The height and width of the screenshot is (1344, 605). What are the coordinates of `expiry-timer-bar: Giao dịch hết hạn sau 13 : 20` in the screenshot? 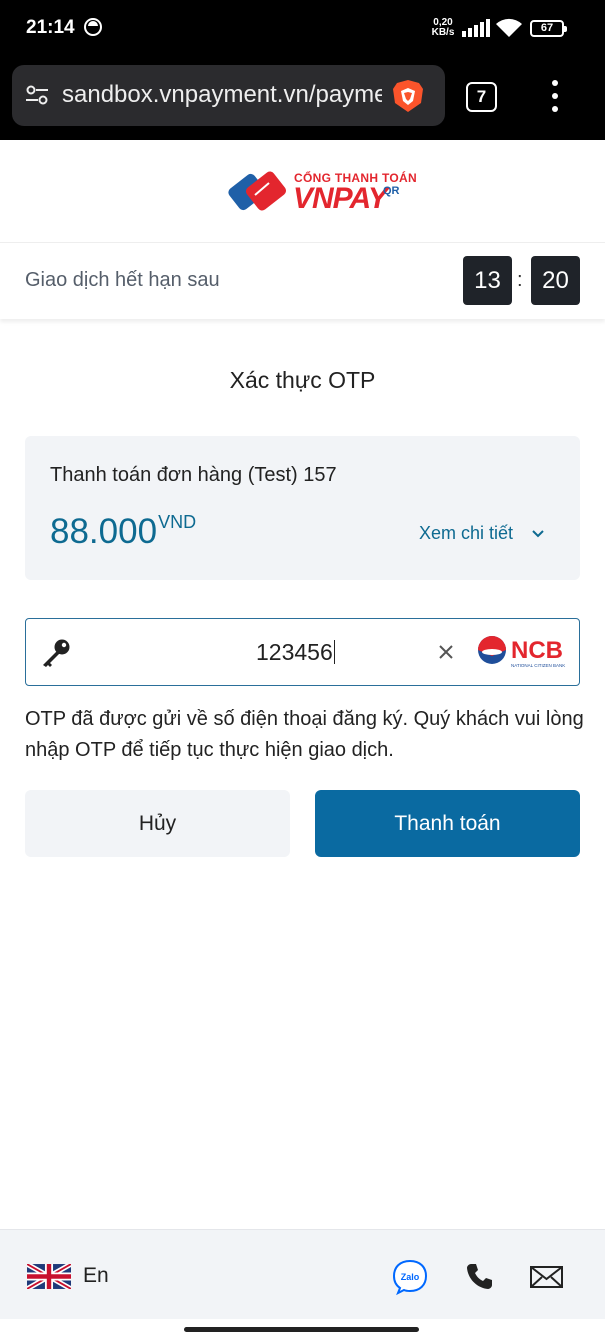 It's located at (302, 281).